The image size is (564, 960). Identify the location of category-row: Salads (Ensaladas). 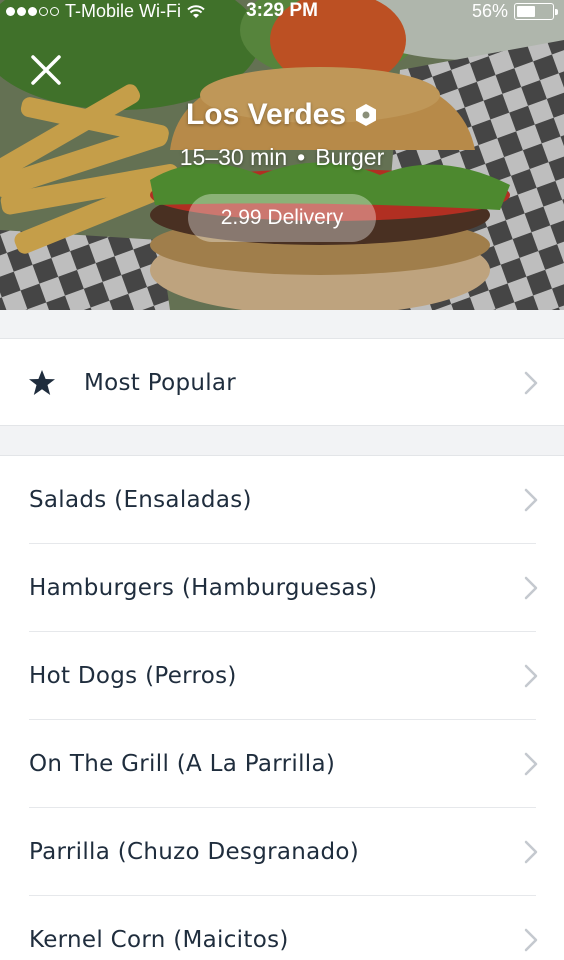
(283, 500).